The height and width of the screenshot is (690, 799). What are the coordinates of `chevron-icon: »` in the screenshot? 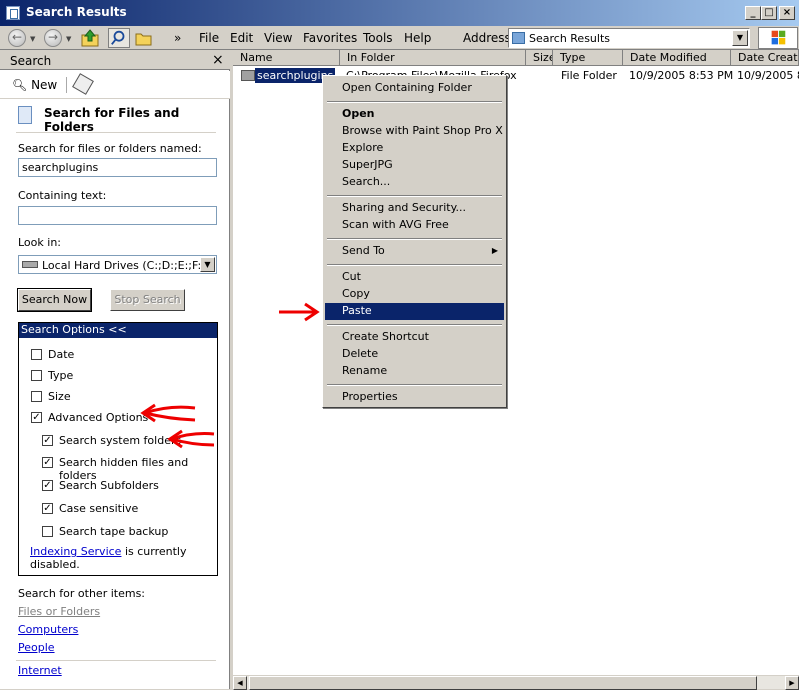 It's located at (177, 38).